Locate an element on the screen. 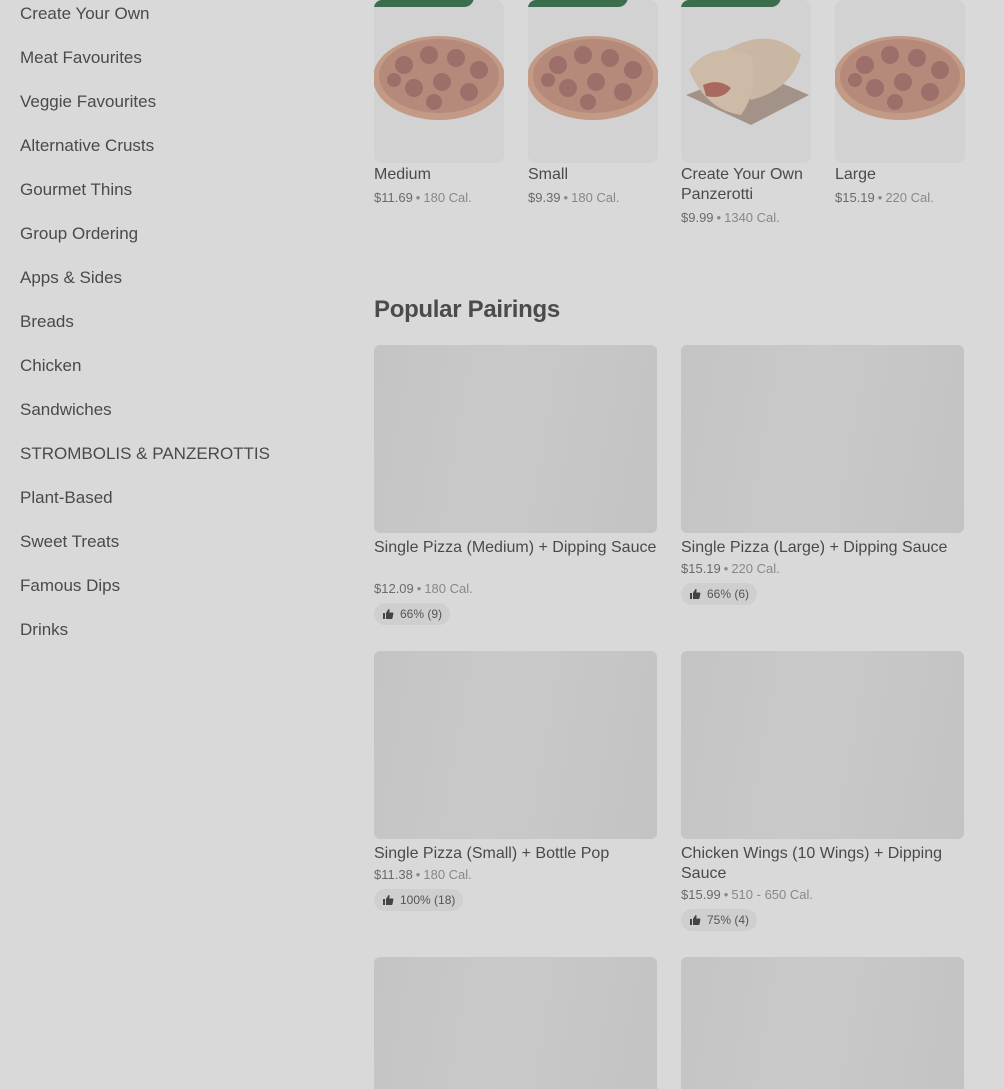 The height and width of the screenshot is (1089, 1004). rating-badge: 100% (18) is located at coordinates (419, 900).